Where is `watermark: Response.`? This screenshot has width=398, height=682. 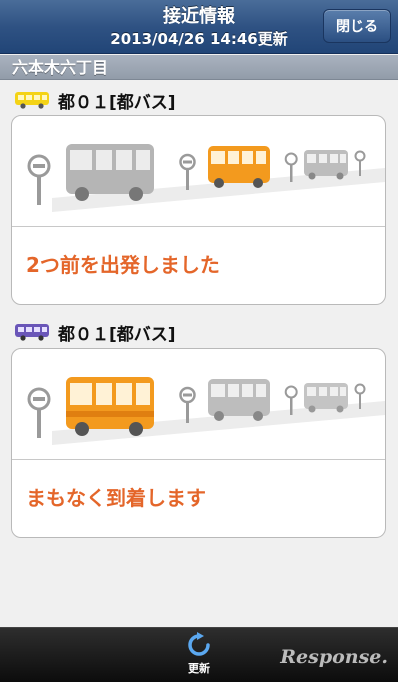
watermark: Response. is located at coordinates (334, 657).